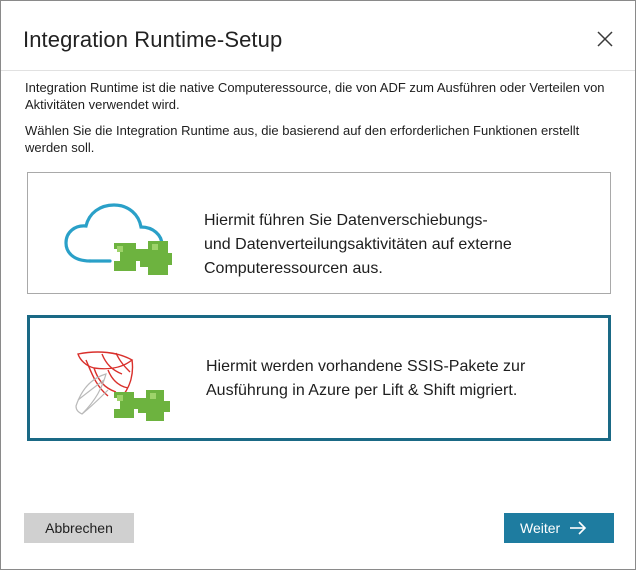 The width and height of the screenshot is (636, 570). I want to click on close-button, so click(605, 39).